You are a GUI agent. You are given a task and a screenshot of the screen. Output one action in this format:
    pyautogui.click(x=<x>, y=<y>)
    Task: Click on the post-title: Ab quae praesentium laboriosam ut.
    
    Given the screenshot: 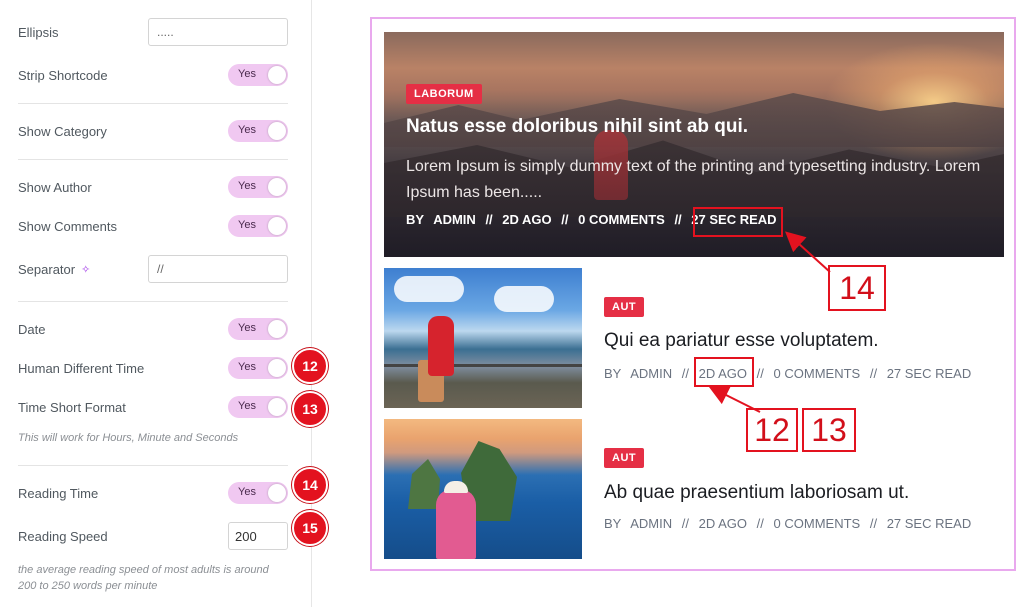 What is the action you would take?
    pyautogui.click(x=756, y=493)
    